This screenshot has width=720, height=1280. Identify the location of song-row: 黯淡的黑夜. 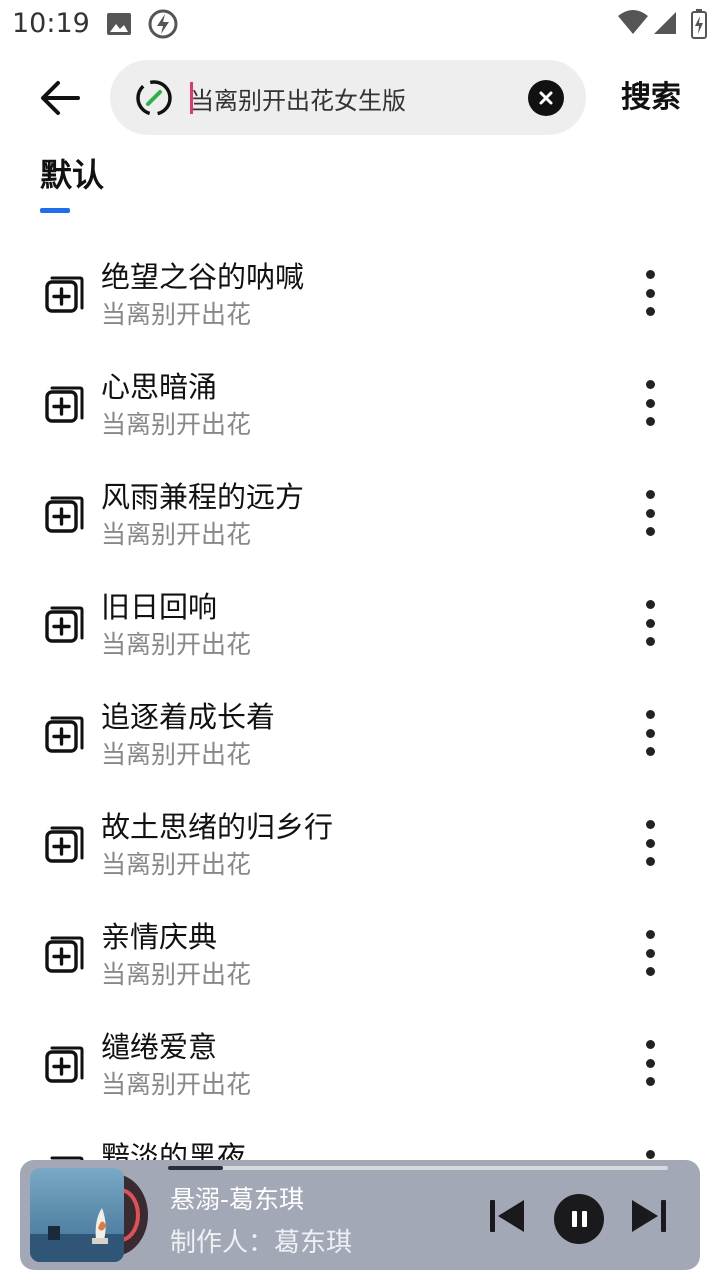
(360, 1140).